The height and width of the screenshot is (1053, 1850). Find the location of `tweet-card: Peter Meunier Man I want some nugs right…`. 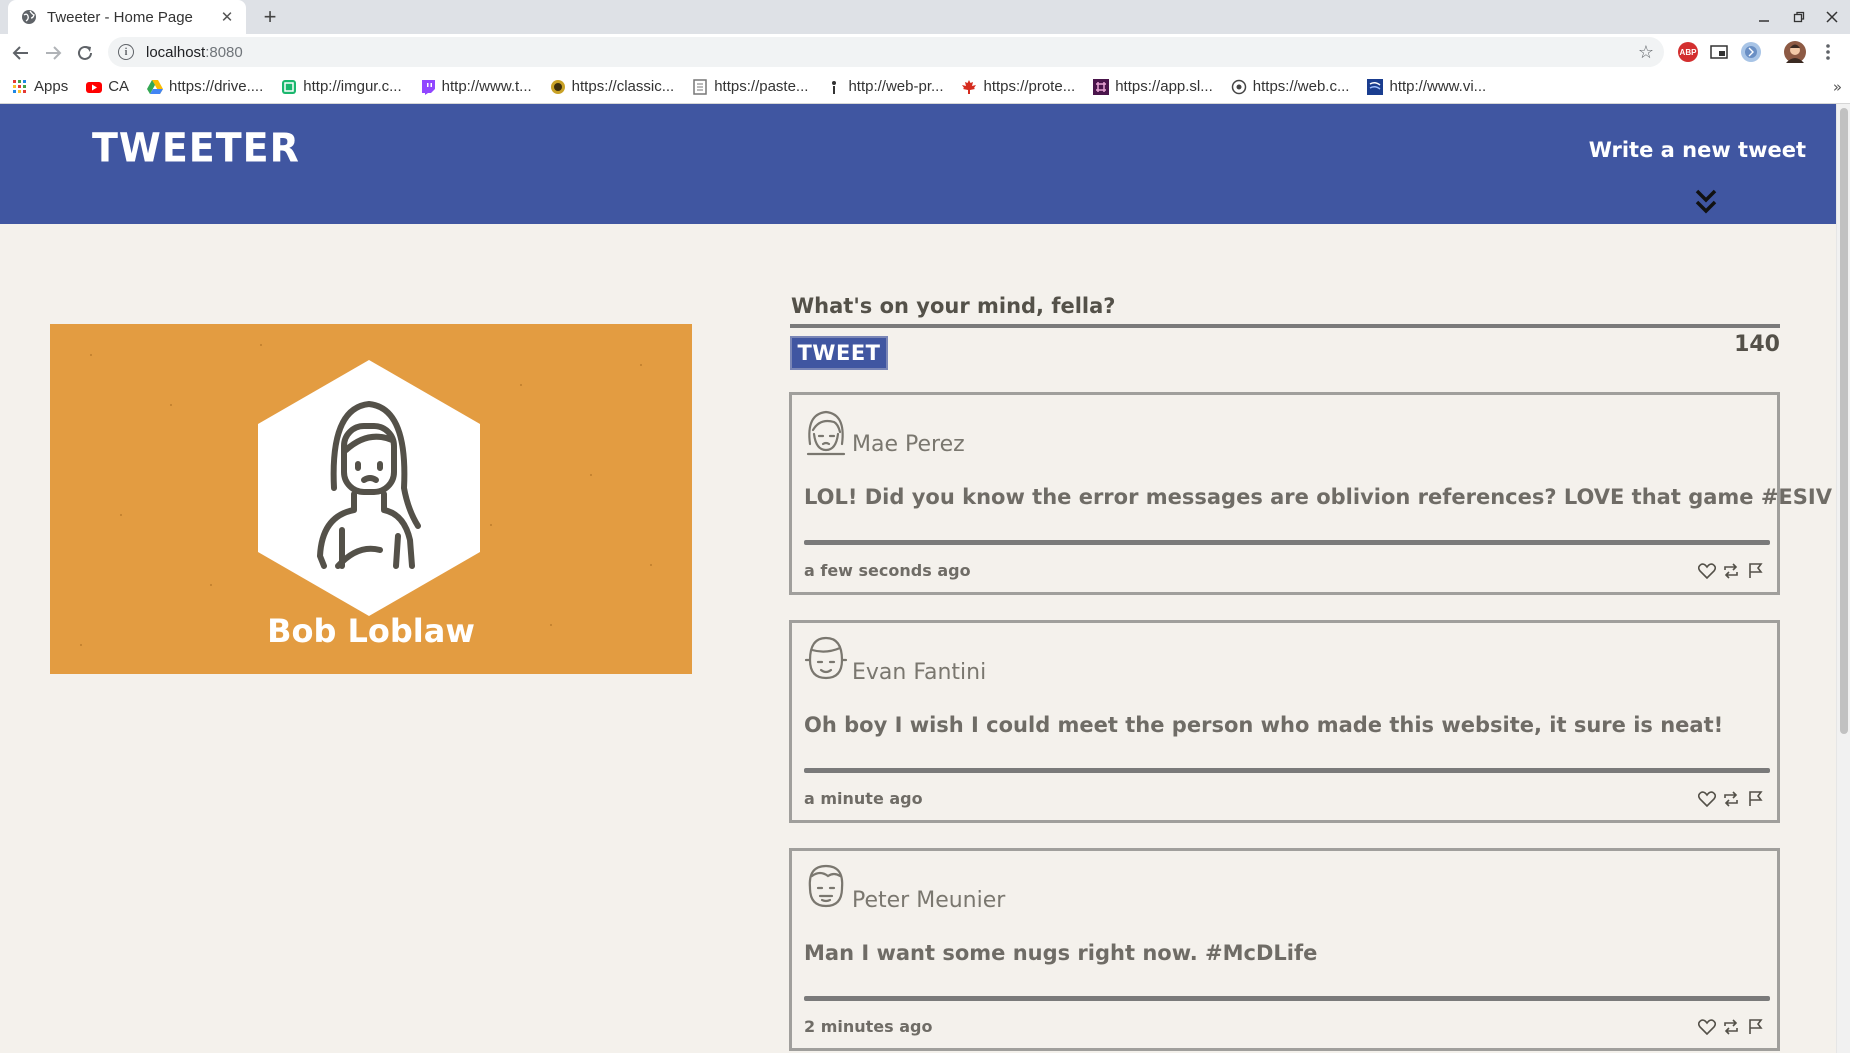

tweet-card: Peter Meunier Man I want some nugs right… is located at coordinates (1284, 949).